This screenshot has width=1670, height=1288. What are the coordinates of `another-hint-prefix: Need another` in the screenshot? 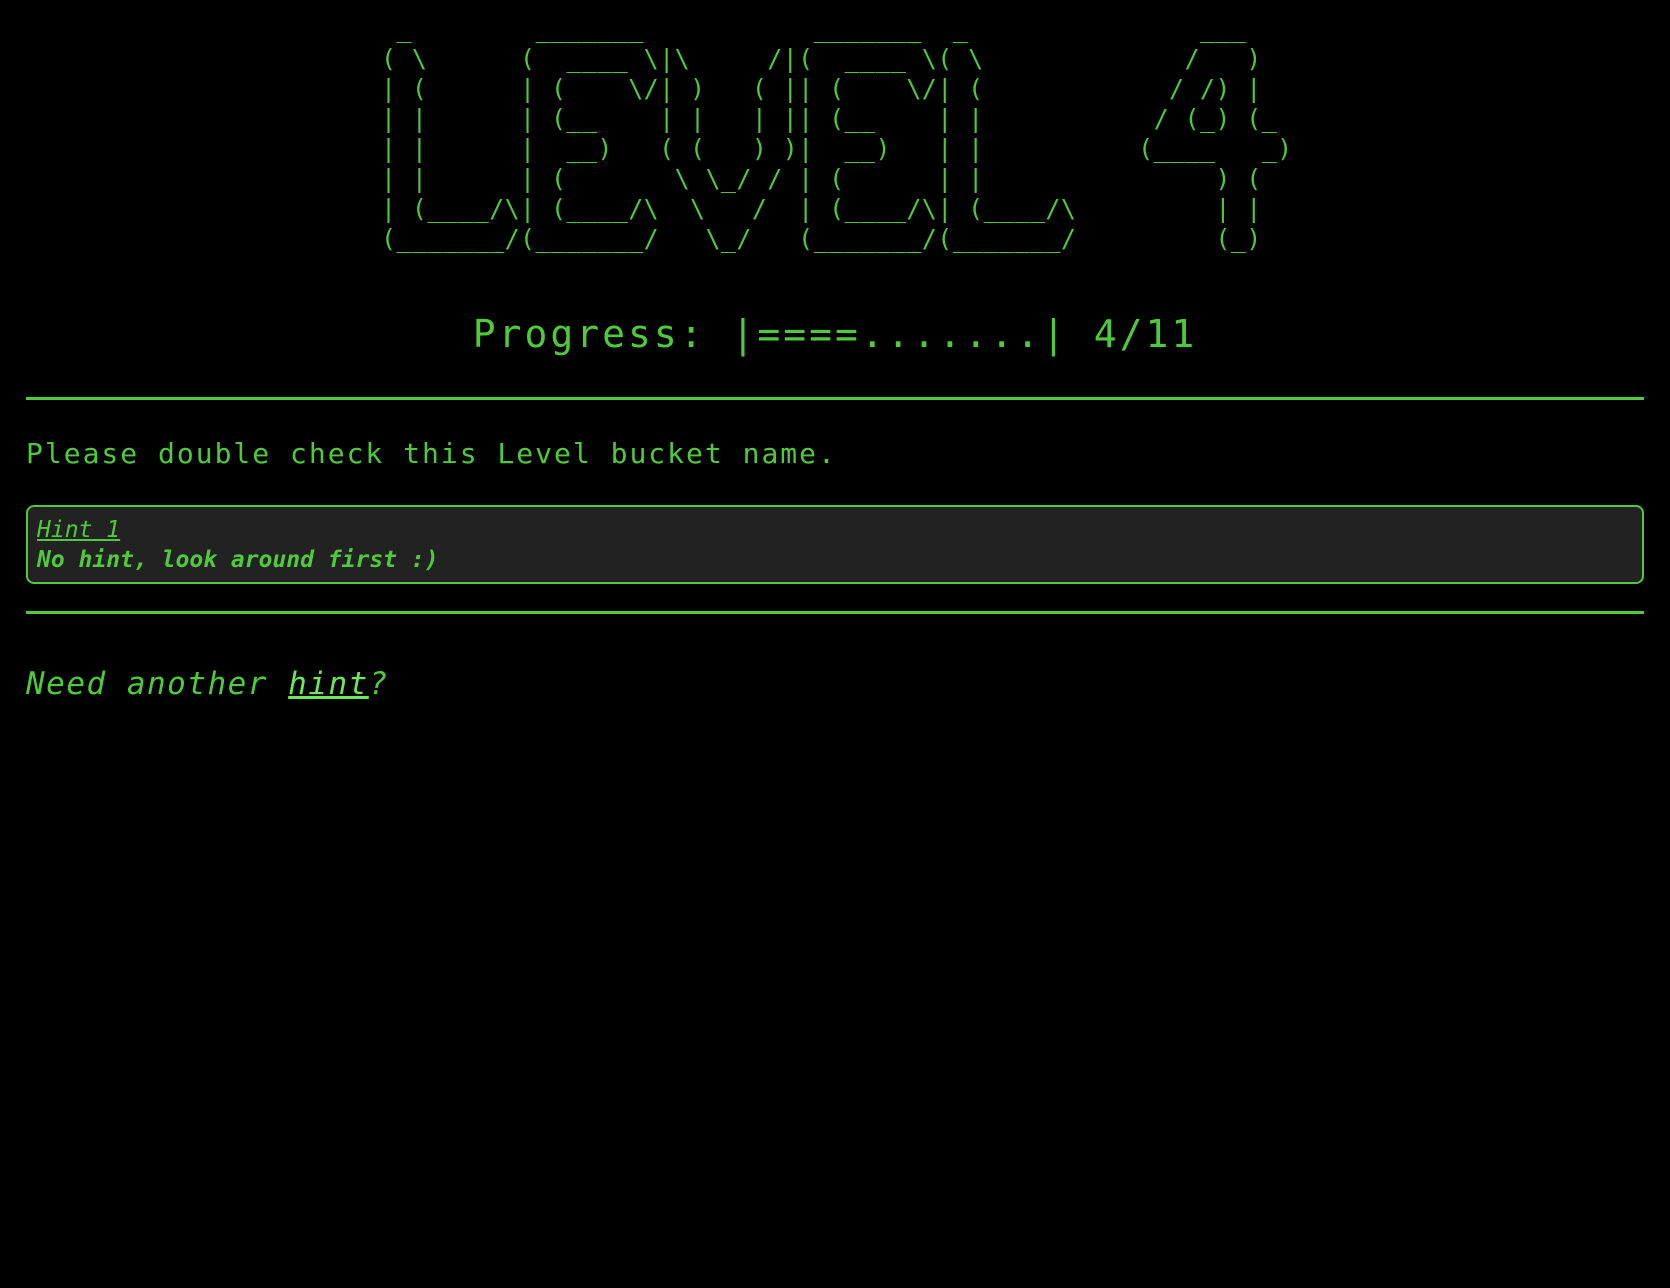 It's located at (157, 684).